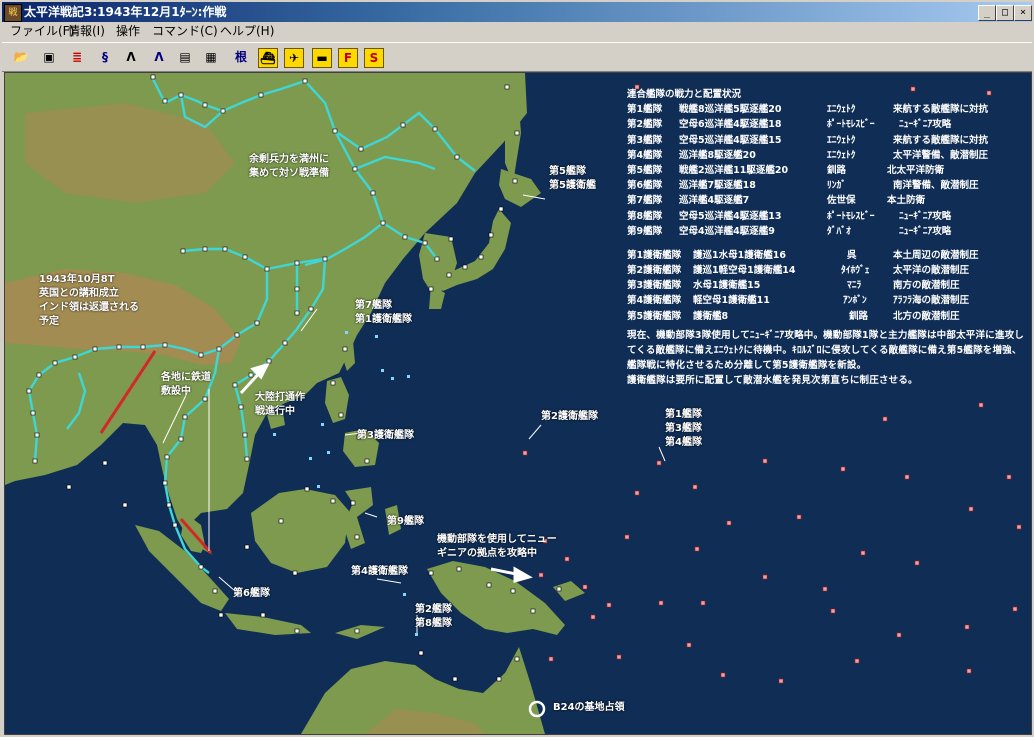  Describe the element at coordinates (86, 31) in the screenshot. I see `menu-info: 情報(I)` at that location.